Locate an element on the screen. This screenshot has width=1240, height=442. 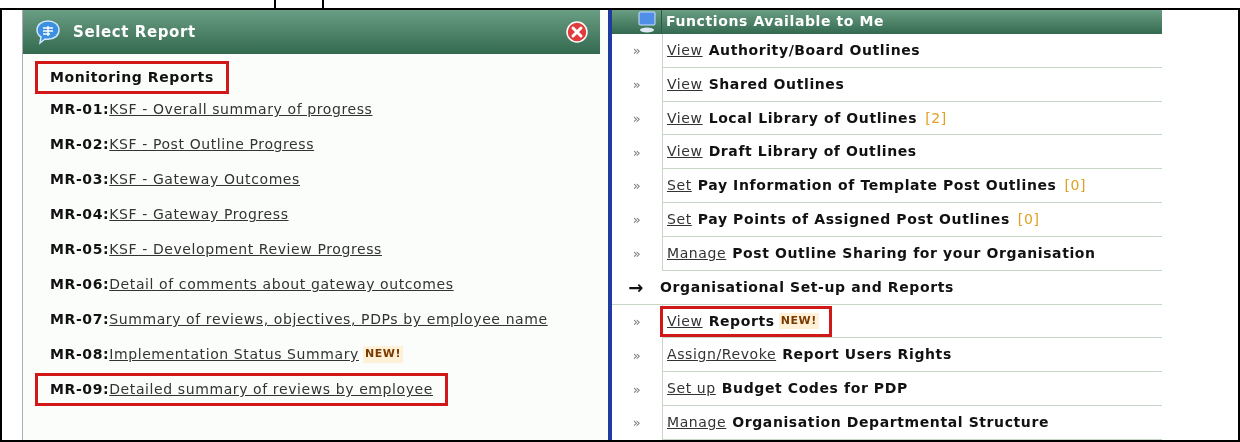
report-link: KSF - Gateway Progress is located at coordinates (199, 214).